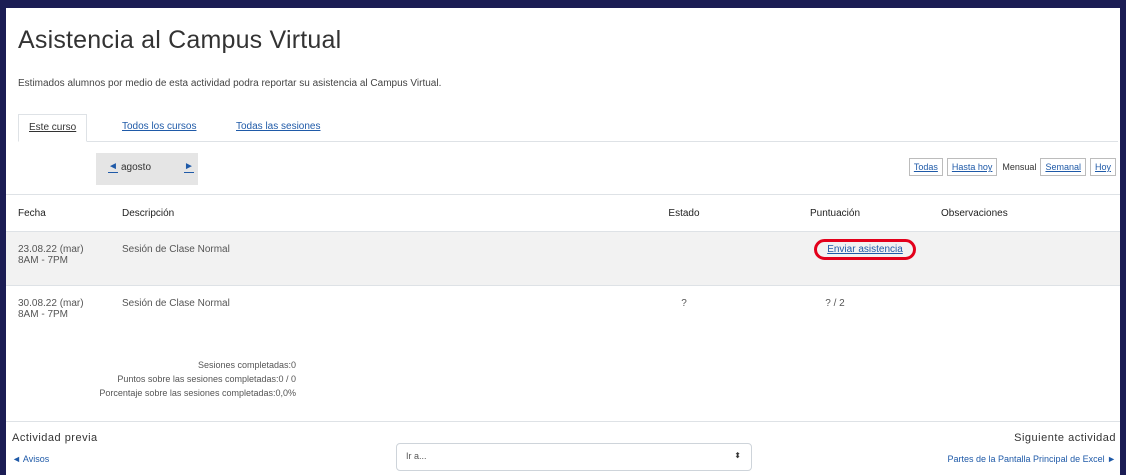 The image size is (1126, 475). I want to click on next-month-icon: ►, so click(189, 167).